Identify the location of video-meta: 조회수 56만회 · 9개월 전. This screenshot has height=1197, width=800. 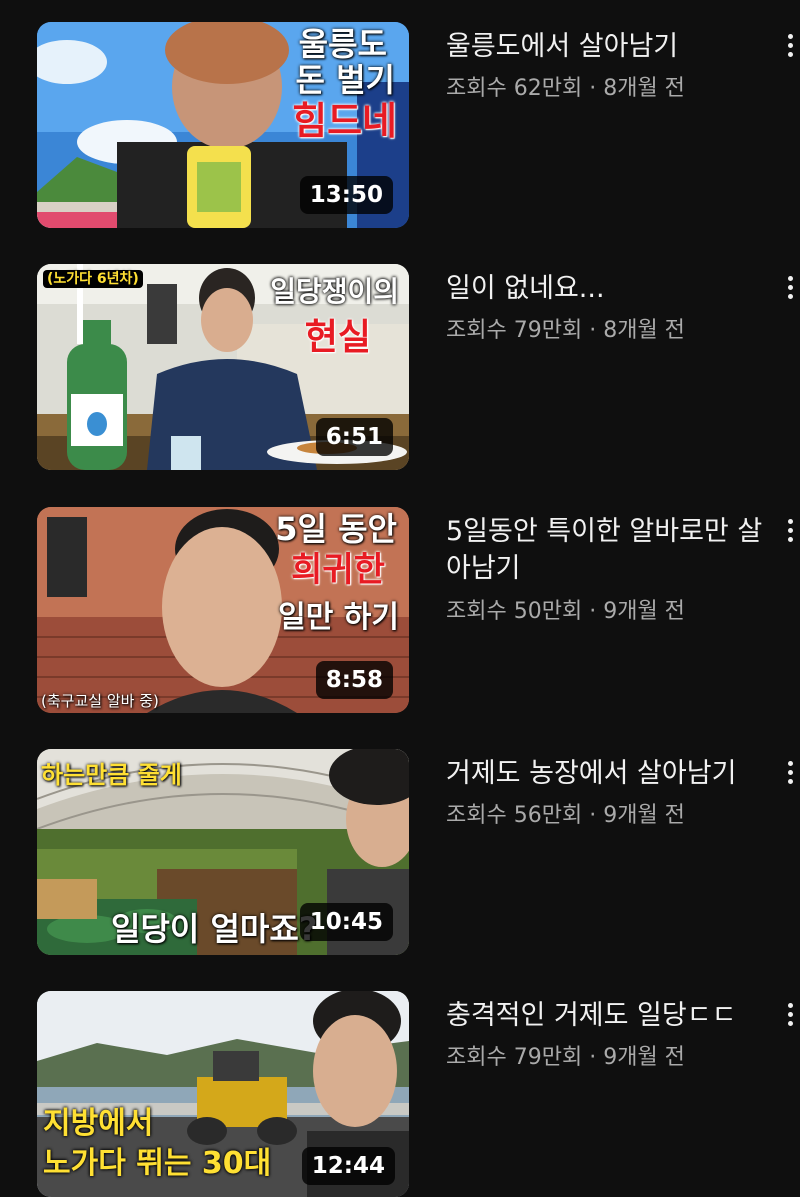
(565, 813).